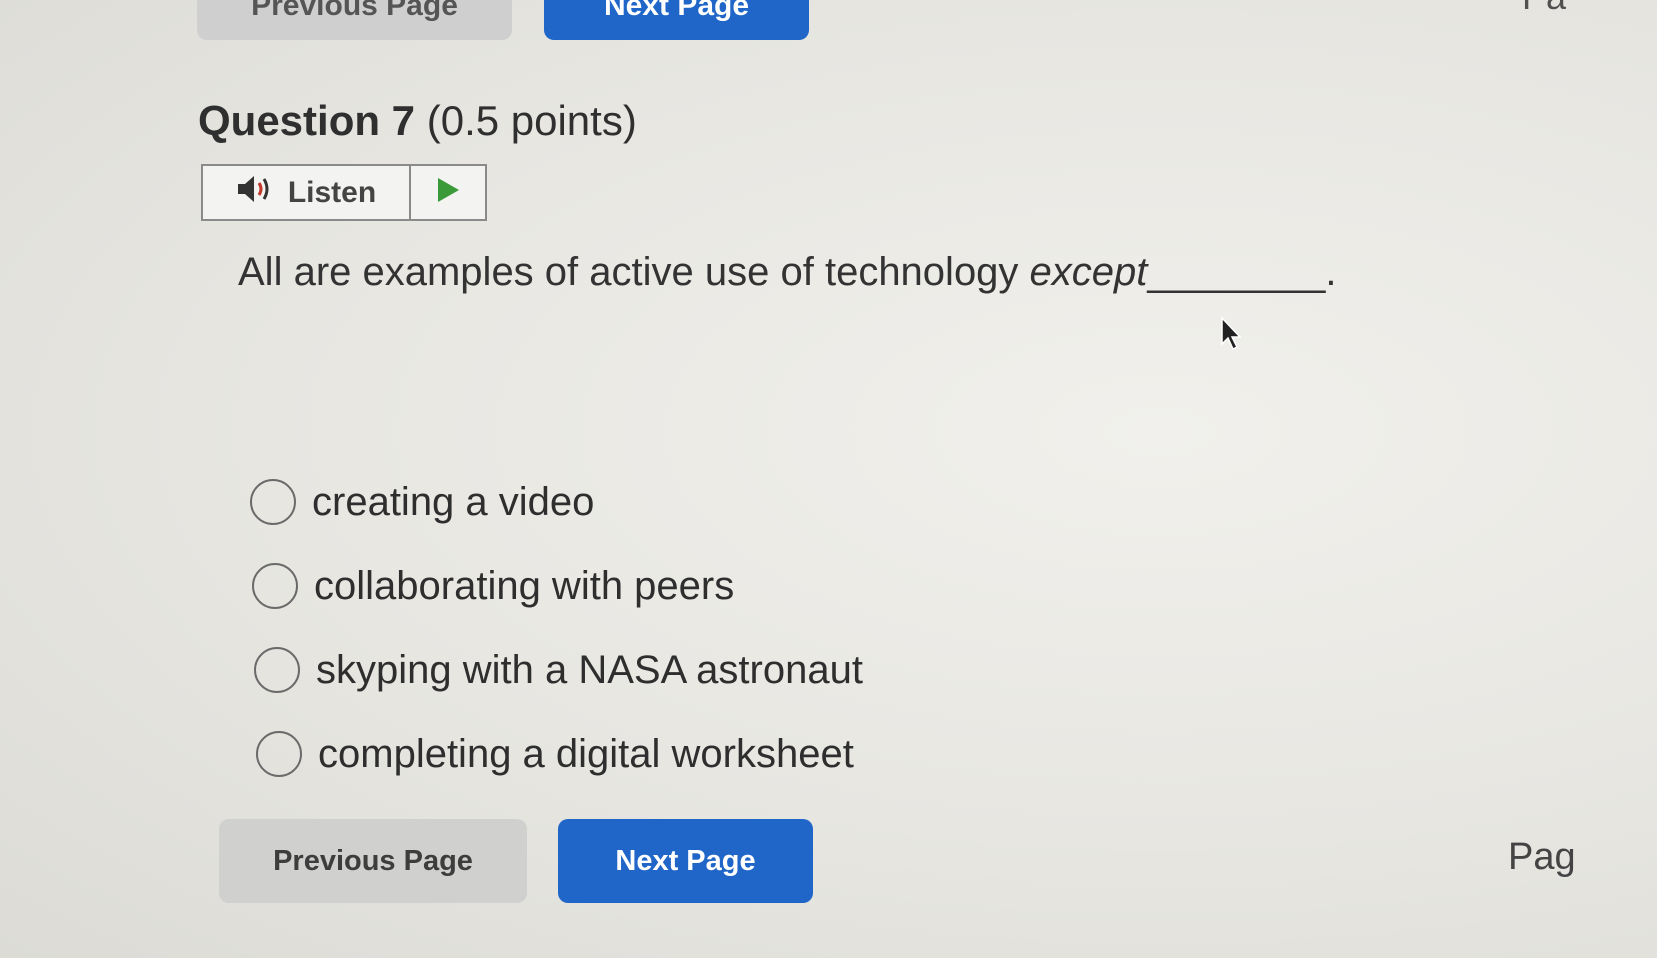 Image resolution: width=1657 pixels, height=958 pixels. What do you see at coordinates (676, 11) in the screenshot?
I see `top-next-page-label: Next Page` at bounding box center [676, 11].